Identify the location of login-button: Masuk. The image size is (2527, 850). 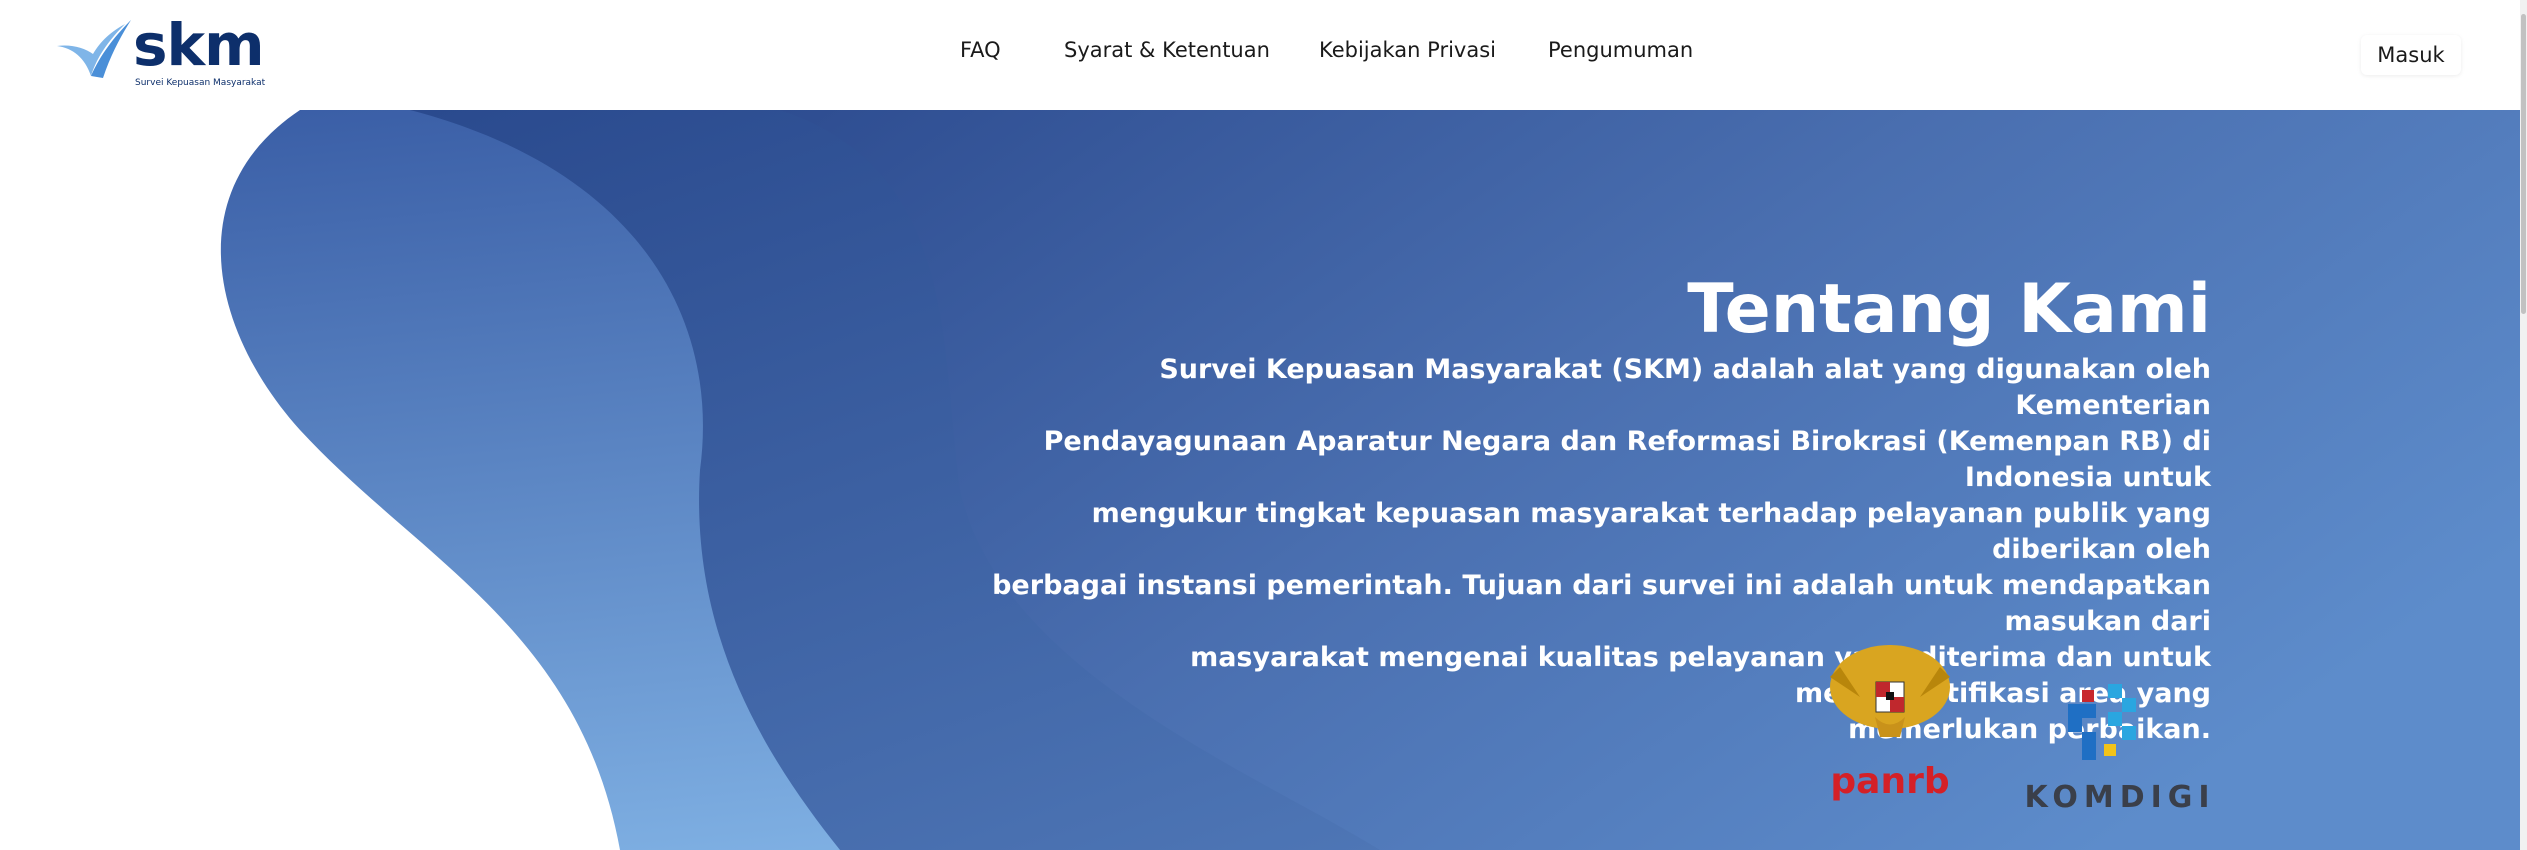
(2411, 55).